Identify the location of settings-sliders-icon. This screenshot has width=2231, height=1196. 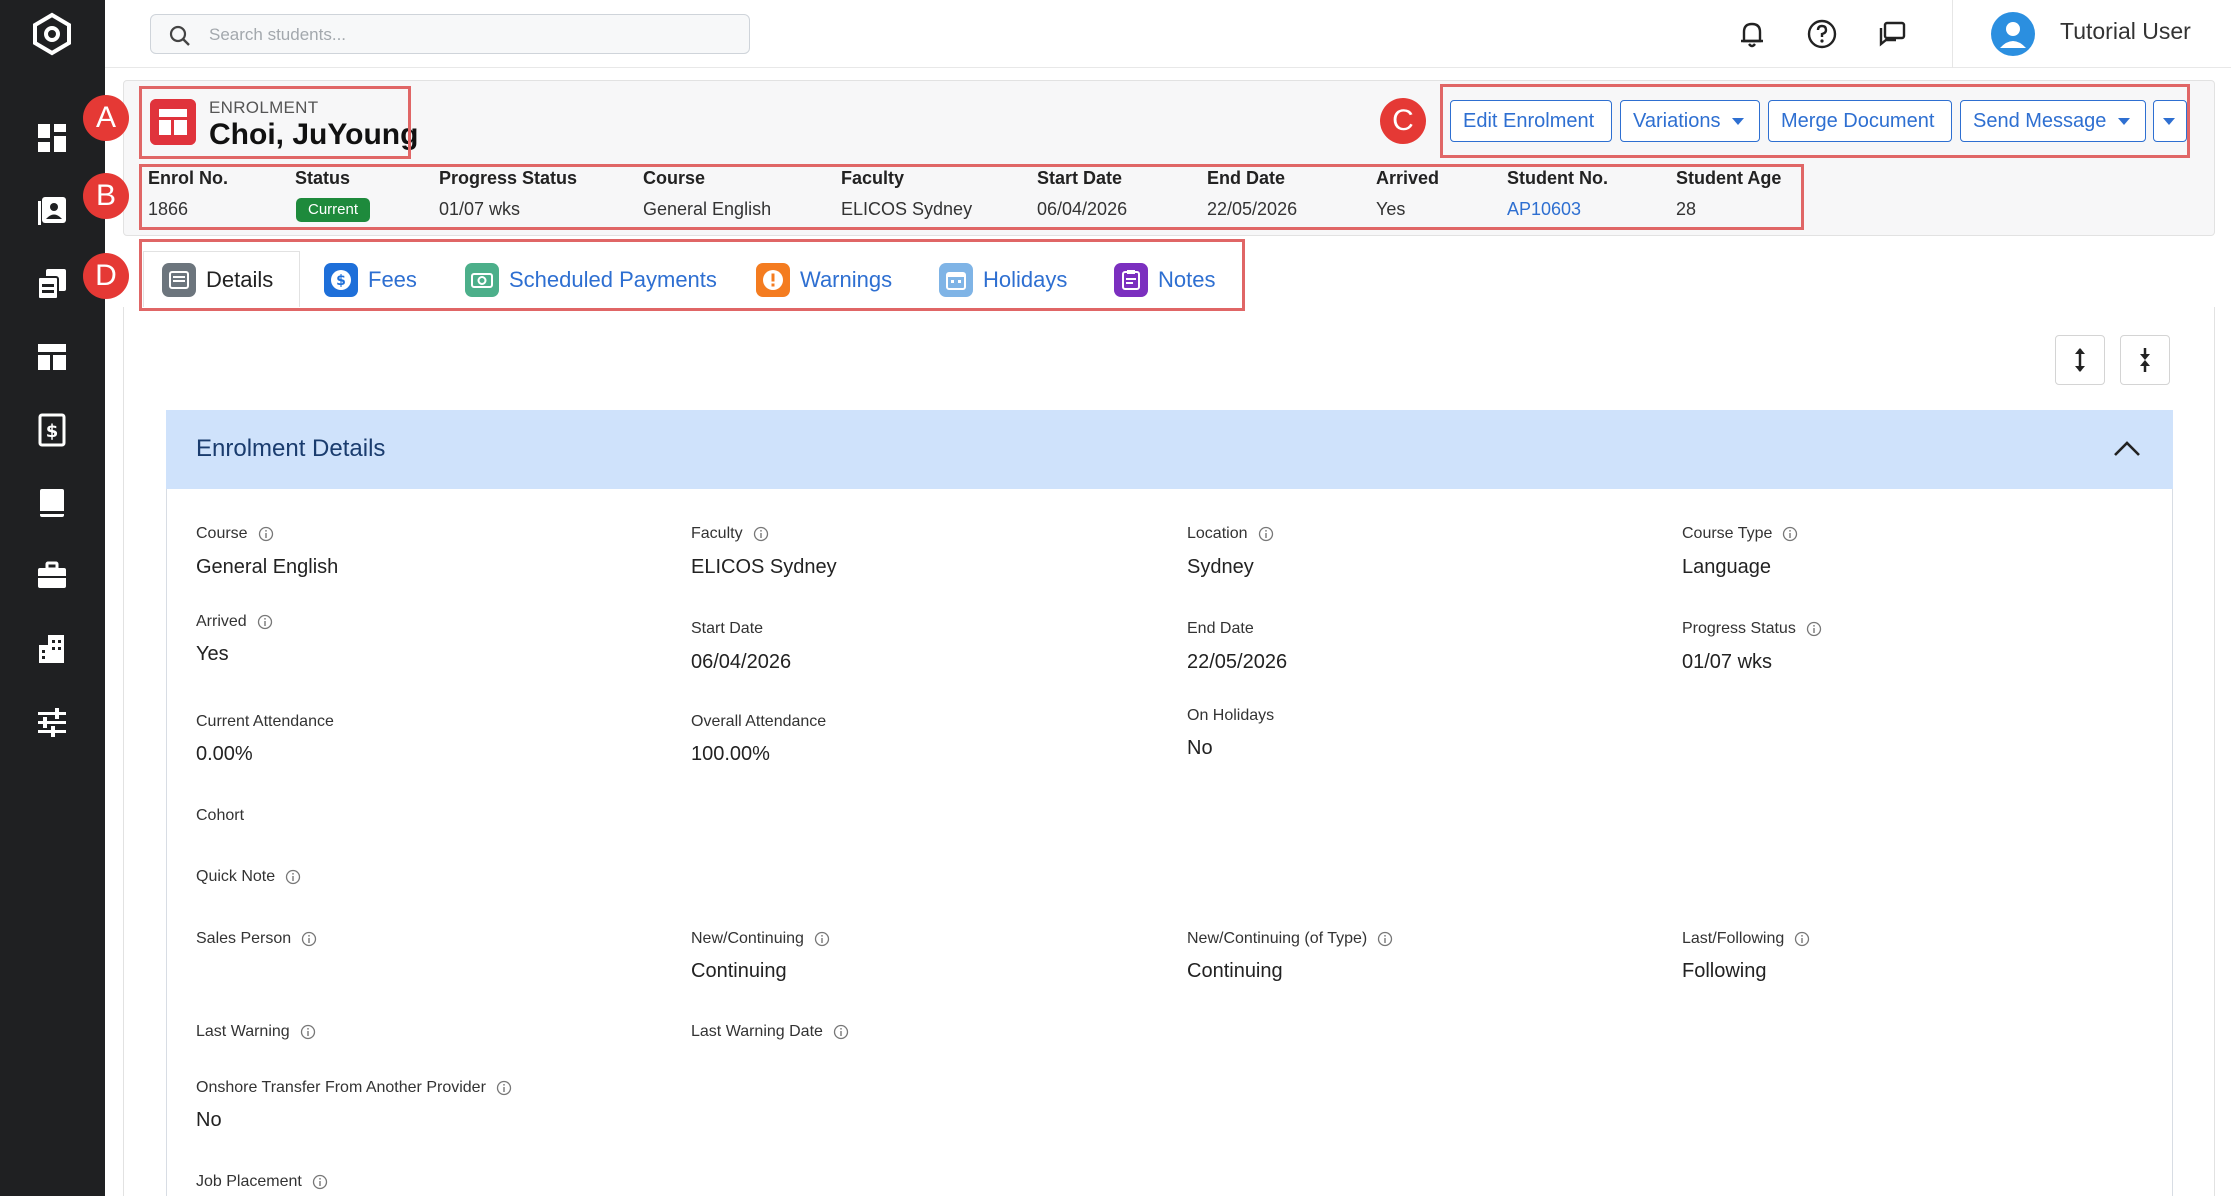
(52, 722).